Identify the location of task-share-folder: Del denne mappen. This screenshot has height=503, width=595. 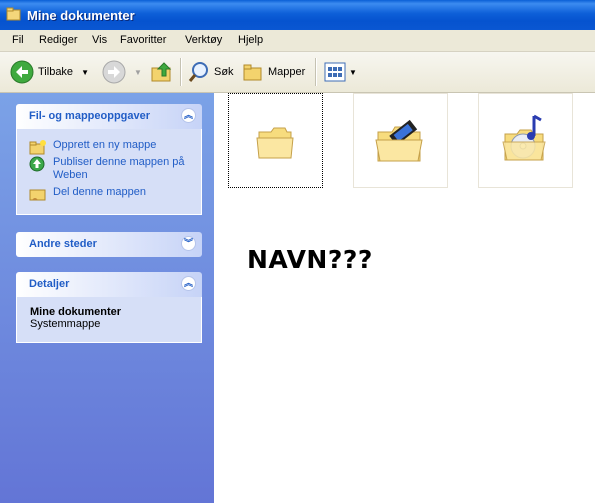
(109, 193).